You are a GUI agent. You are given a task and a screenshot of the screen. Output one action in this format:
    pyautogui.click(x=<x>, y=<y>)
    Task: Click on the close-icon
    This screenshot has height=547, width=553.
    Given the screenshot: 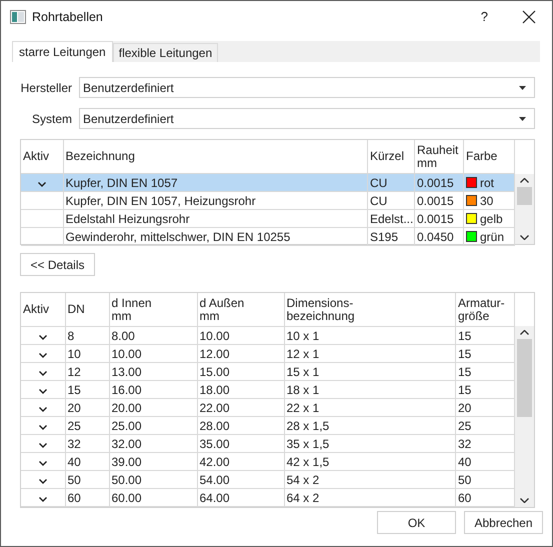 What is the action you would take?
    pyautogui.click(x=529, y=17)
    